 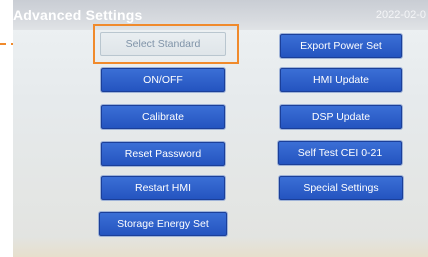 What do you see at coordinates (340, 153) in the screenshot?
I see `self-test-cei-button: Self Test CEI 0-21` at bounding box center [340, 153].